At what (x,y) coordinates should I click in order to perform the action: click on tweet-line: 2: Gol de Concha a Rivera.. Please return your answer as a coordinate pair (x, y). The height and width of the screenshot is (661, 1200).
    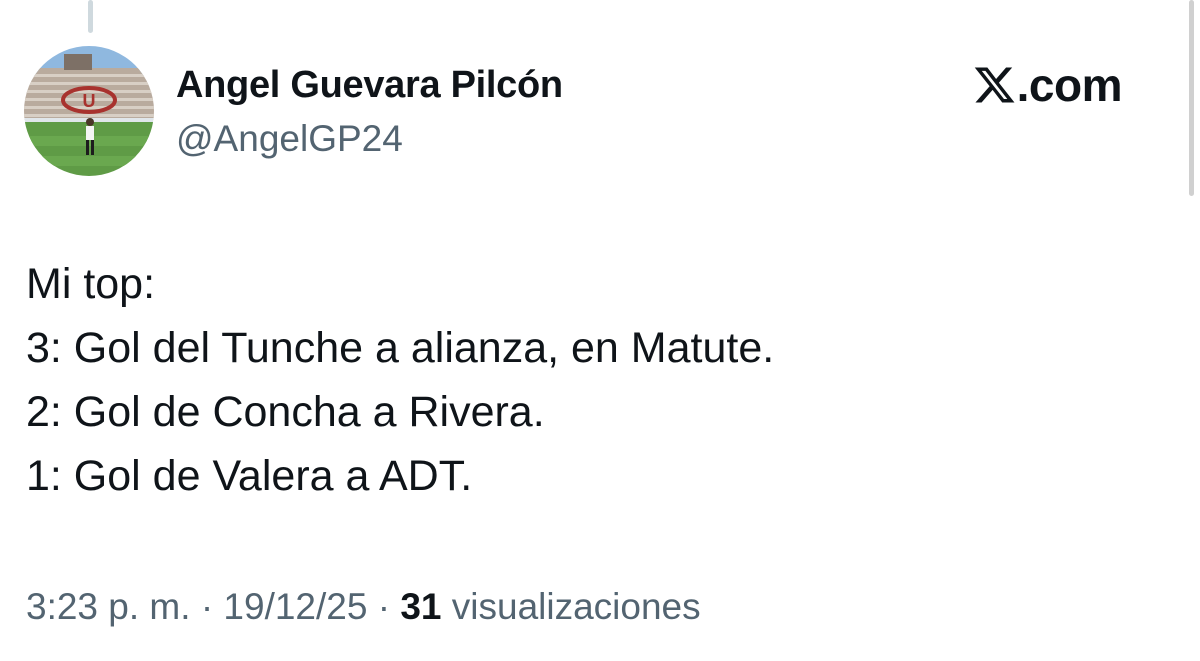
    Looking at the image, I should click on (285, 412).